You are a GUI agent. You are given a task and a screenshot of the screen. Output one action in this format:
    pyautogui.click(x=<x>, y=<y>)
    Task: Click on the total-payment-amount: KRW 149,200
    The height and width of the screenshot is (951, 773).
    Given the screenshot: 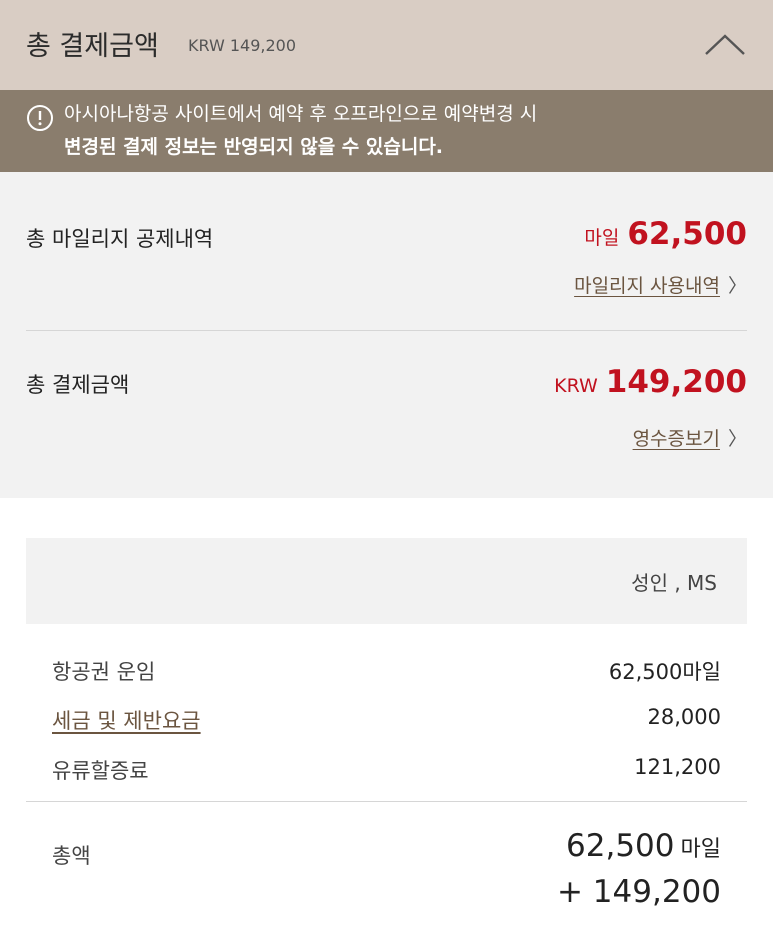 What is the action you would take?
    pyautogui.click(x=650, y=382)
    